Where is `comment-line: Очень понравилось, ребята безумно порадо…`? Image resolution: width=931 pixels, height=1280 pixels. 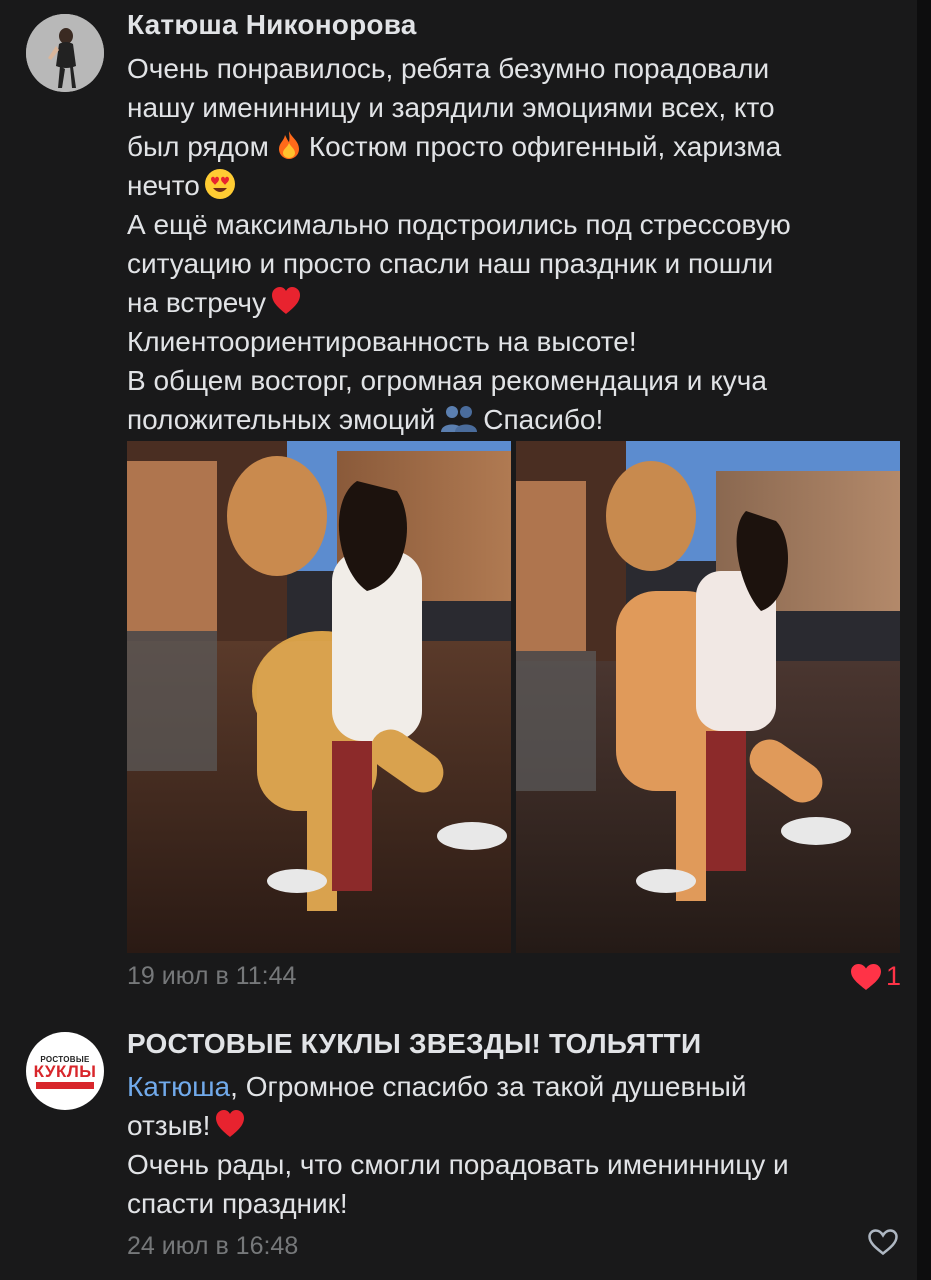 comment-line: Очень понравилось, ребята безумно порадо… is located at coordinates (448, 68).